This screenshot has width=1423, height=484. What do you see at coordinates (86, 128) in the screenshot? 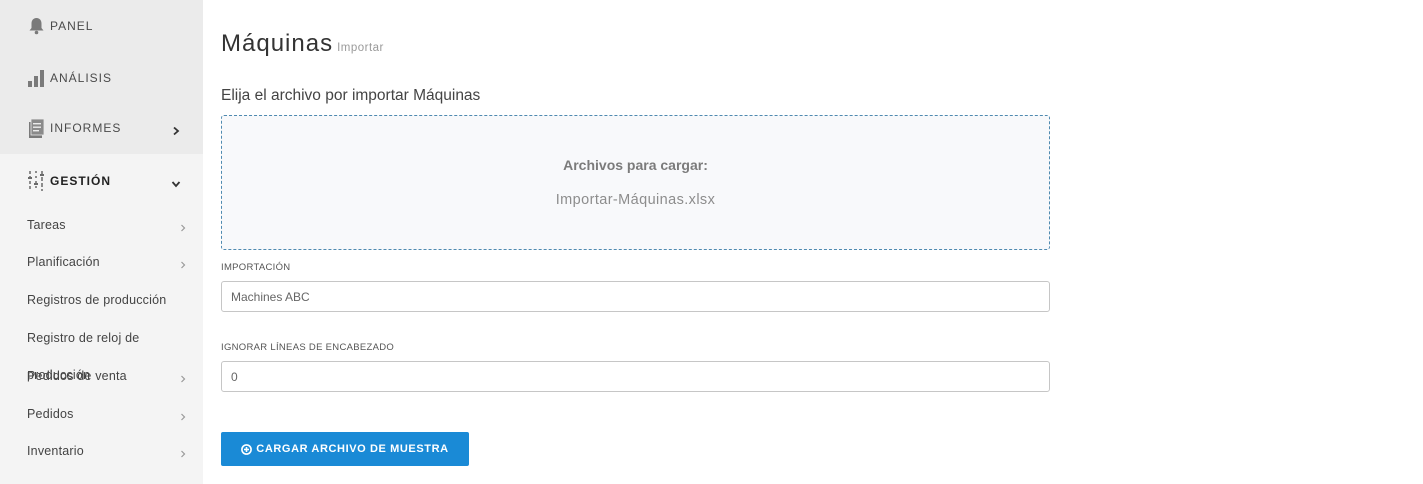
I see `sidebar-item-label: INFORMES` at bounding box center [86, 128].